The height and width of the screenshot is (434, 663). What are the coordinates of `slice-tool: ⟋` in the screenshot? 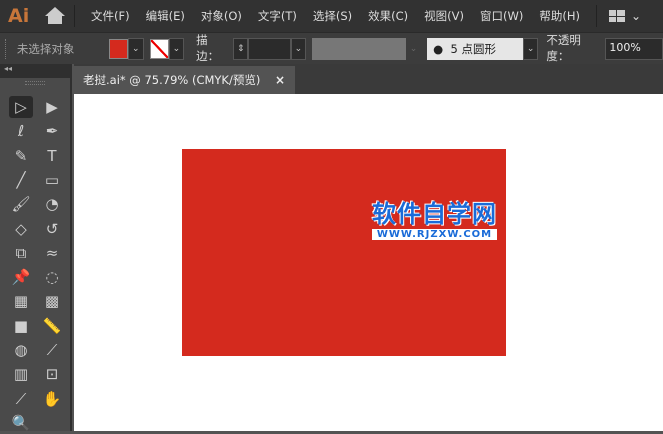 It's located at (21, 399).